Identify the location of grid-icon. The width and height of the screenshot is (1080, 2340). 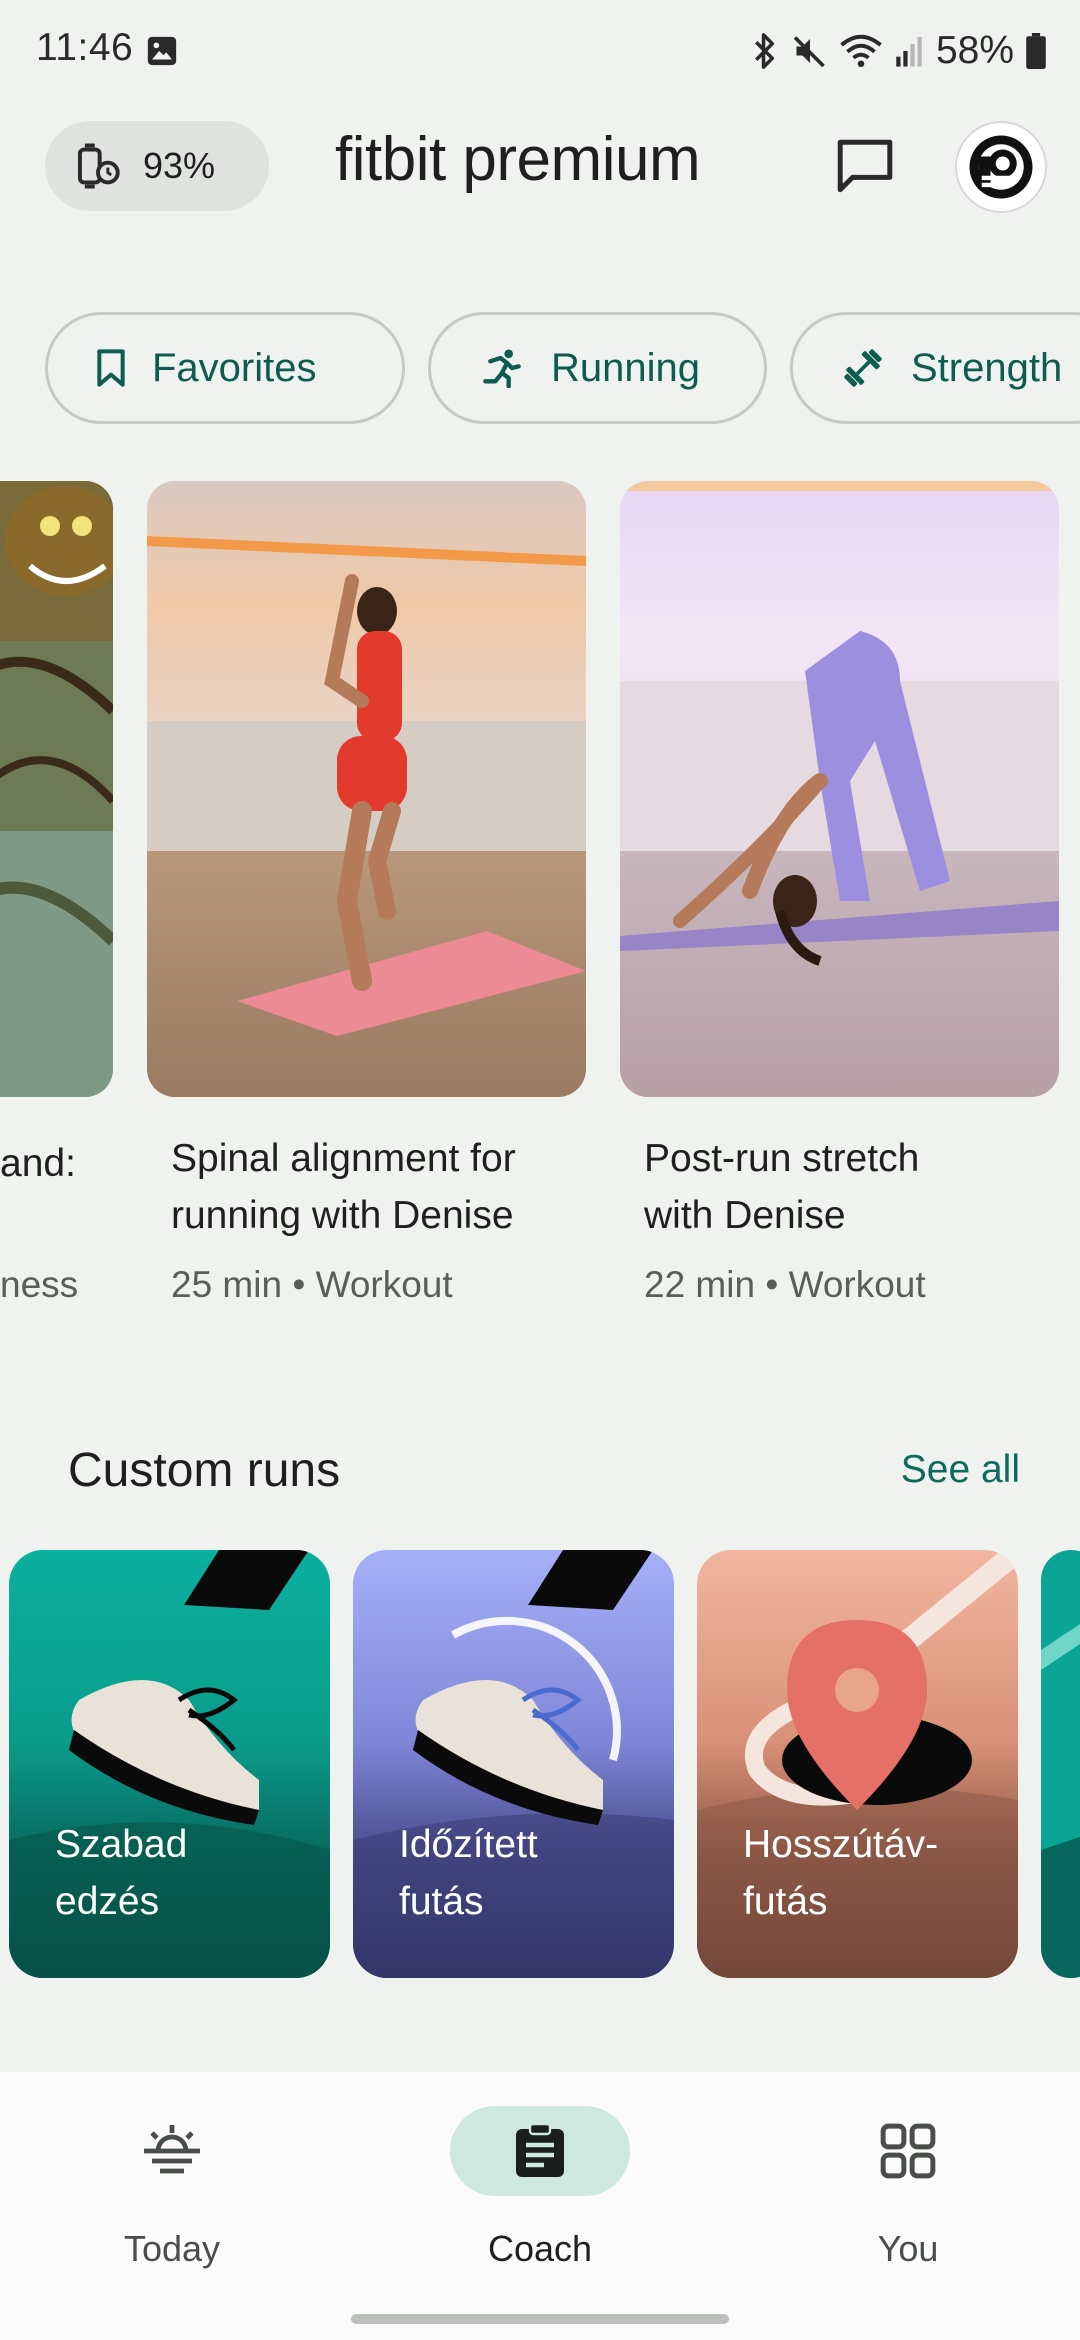
(908, 2151).